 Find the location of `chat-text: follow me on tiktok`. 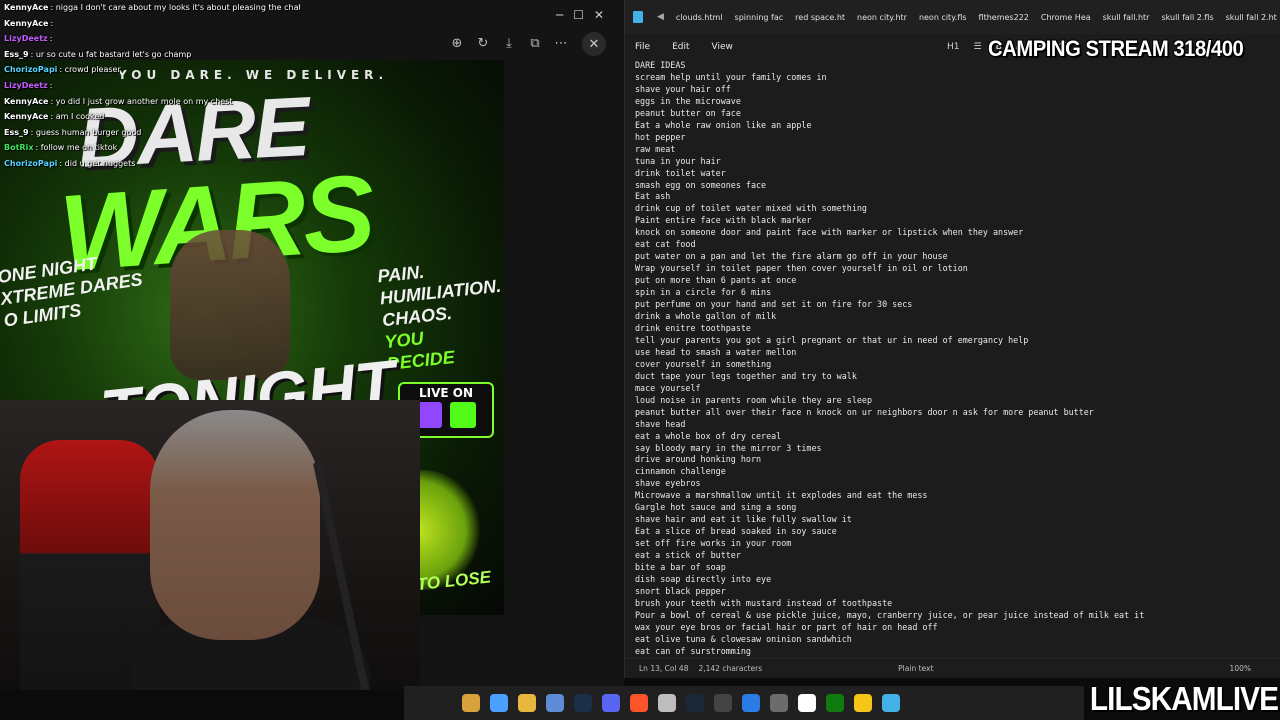

chat-text: follow me on tiktok is located at coordinates (79, 148).